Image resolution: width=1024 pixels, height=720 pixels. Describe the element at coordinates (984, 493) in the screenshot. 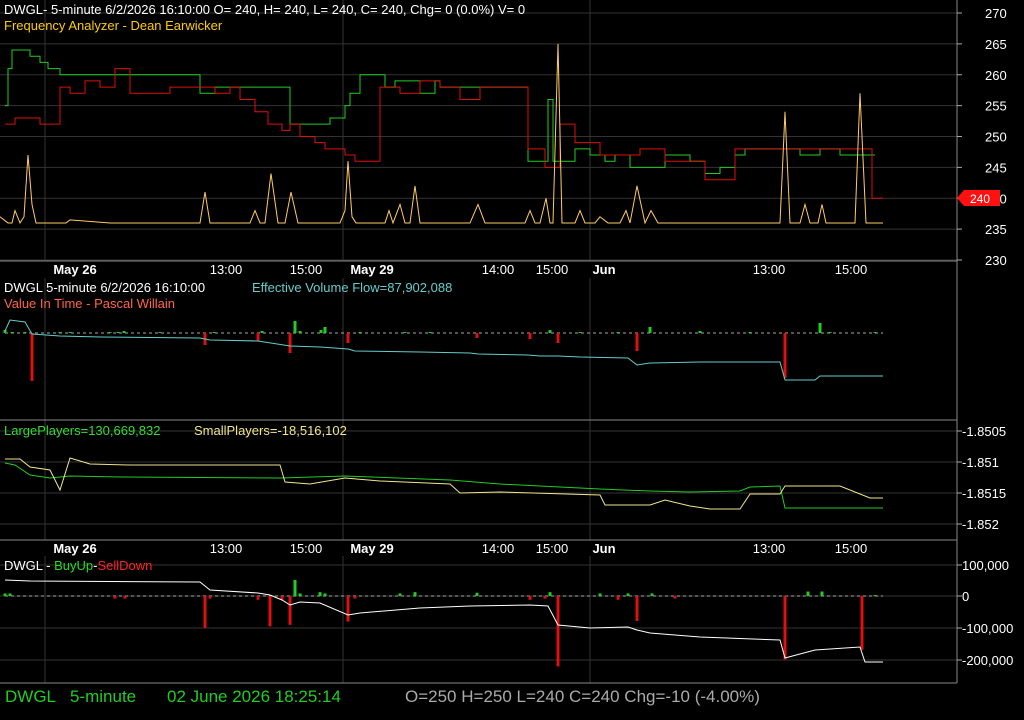

I see `players-tick-label: -1.8515` at that location.